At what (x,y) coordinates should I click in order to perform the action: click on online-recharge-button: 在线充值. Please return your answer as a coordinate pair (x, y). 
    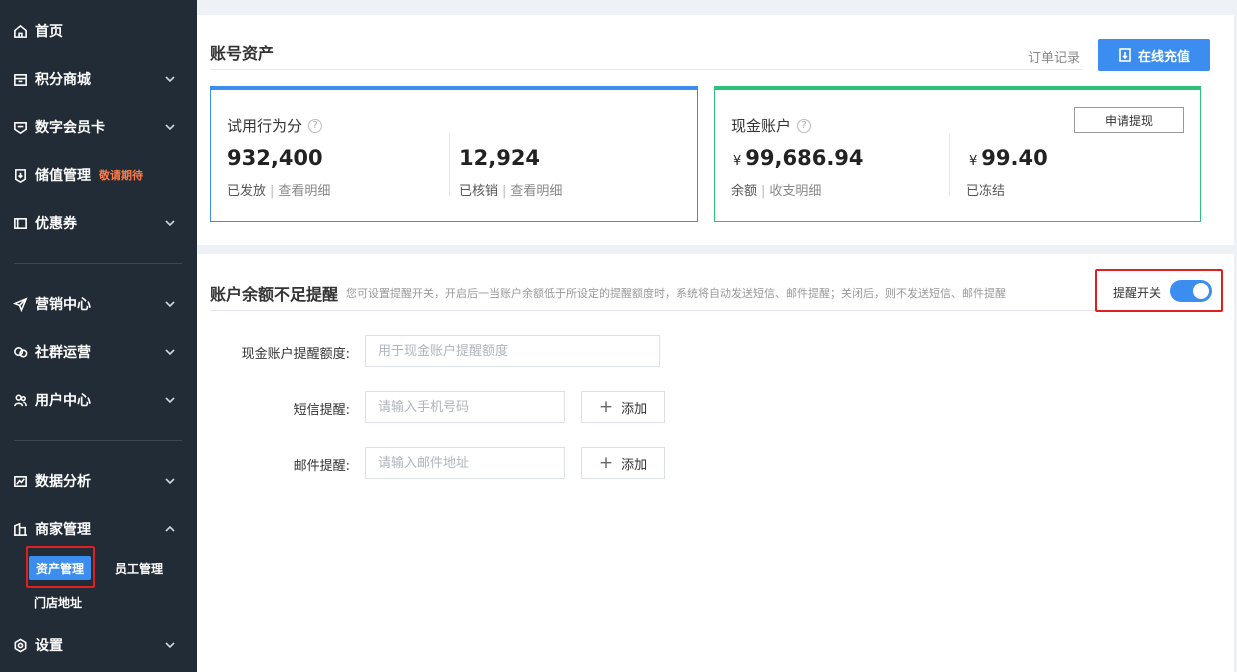
    Looking at the image, I should click on (1154, 55).